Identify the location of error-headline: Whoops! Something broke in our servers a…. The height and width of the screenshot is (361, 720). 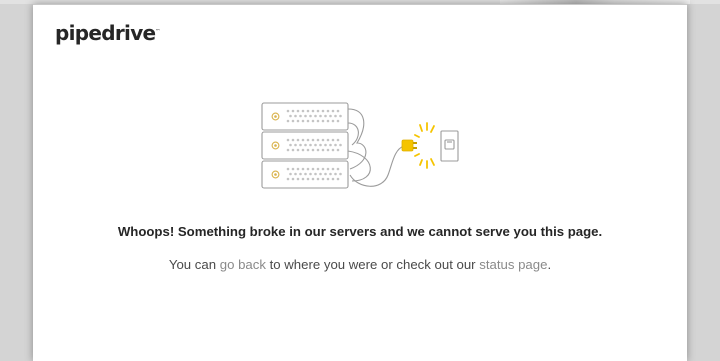
(360, 231).